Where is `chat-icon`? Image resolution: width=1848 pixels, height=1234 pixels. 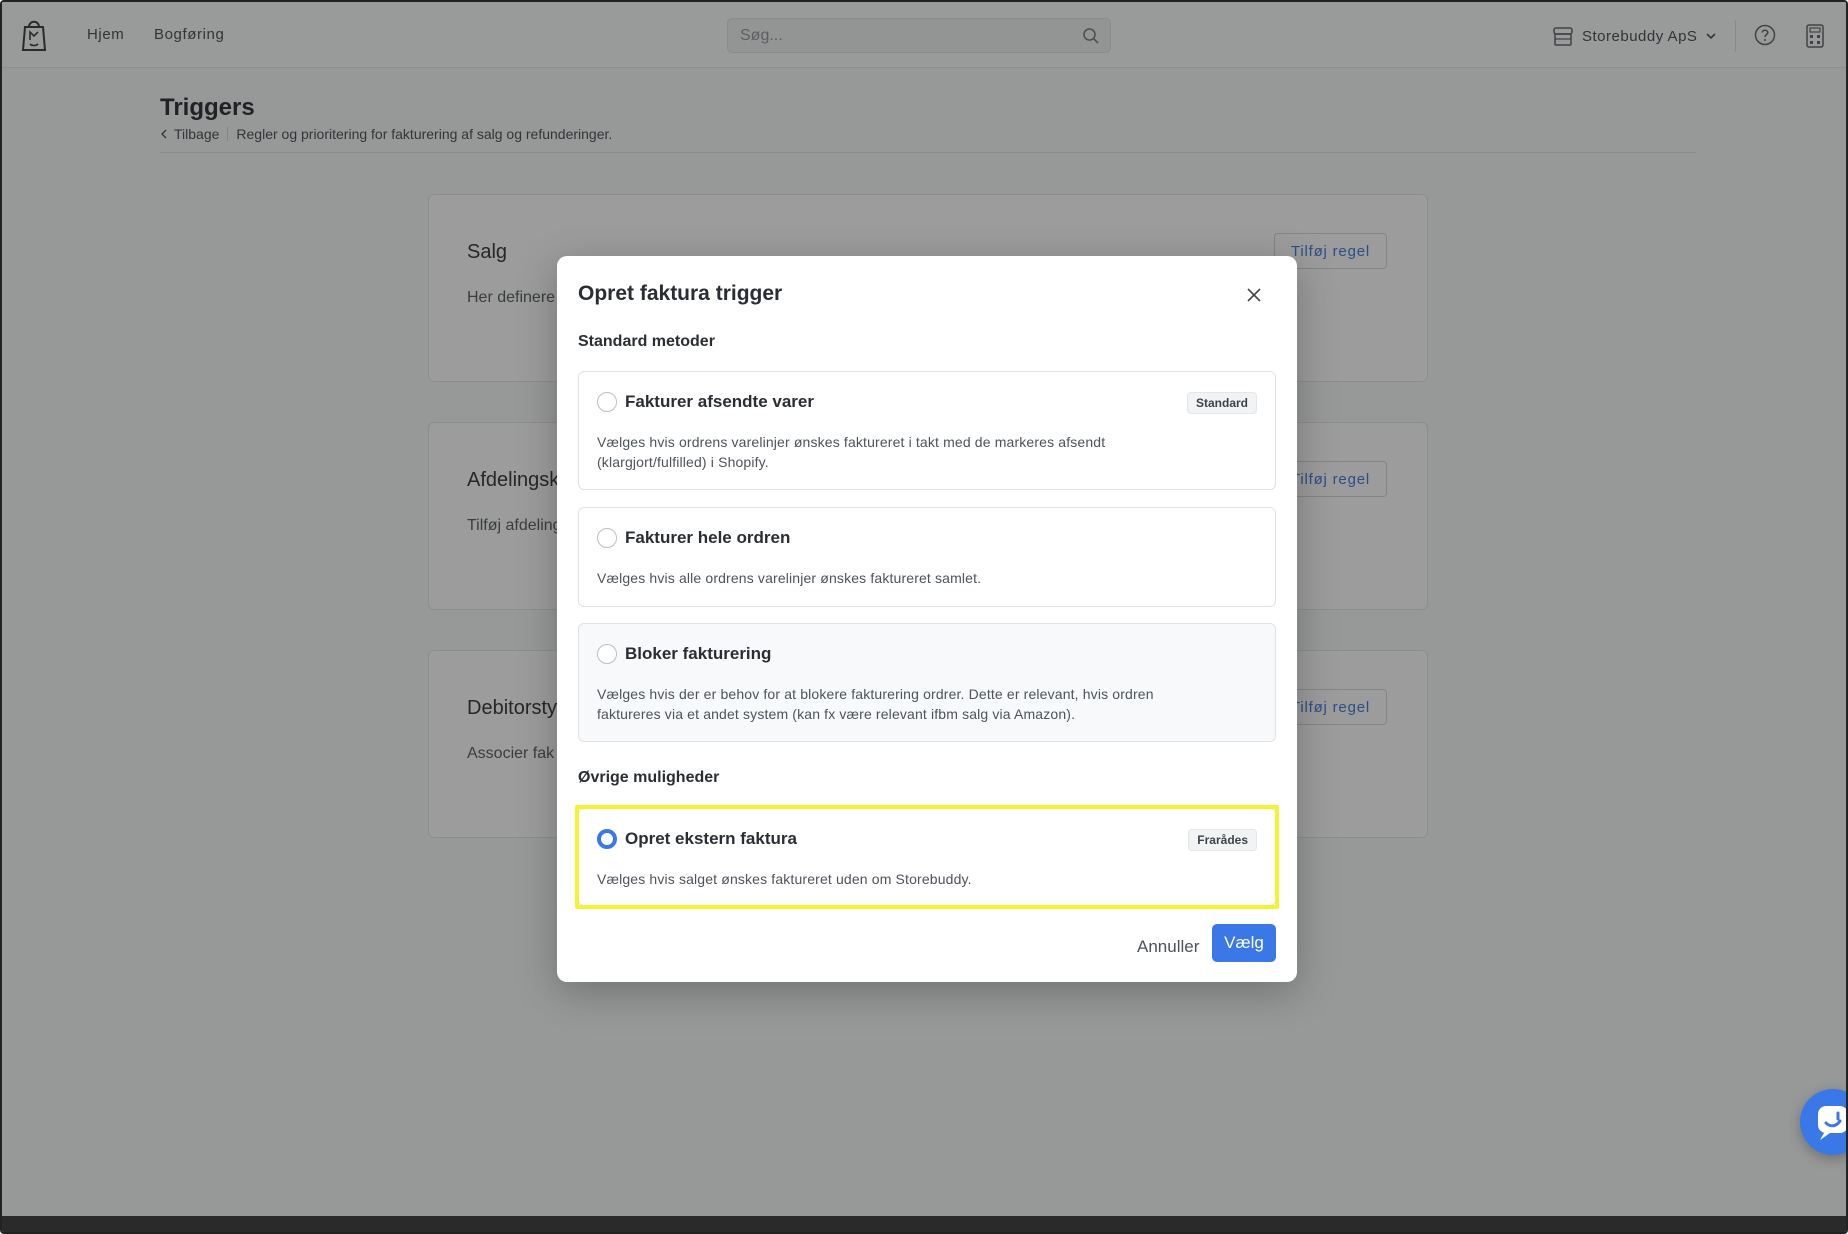
chat-icon is located at coordinates (1832, 1123).